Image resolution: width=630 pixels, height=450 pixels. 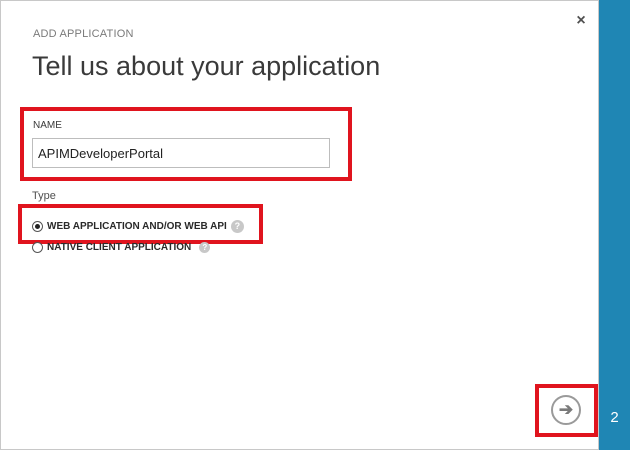 I want to click on dialog-subtitle: ADD APPLICATION, so click(x=83, y=34).